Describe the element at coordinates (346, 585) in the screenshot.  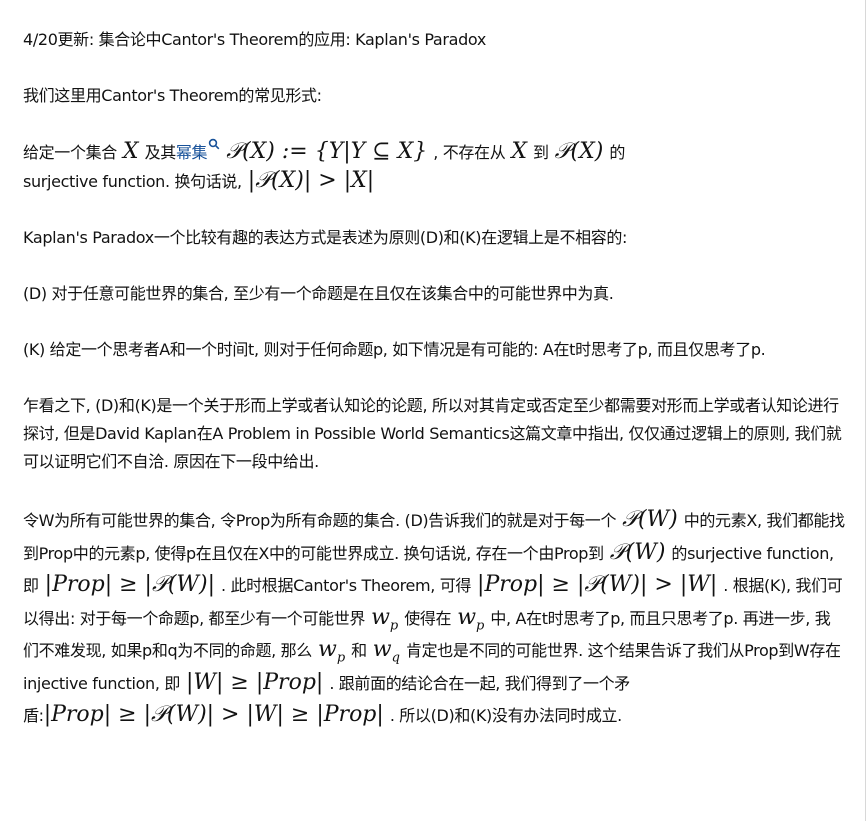
I see `text-segment: . 此时根据Cantor's Theorem, 可得` at that location.